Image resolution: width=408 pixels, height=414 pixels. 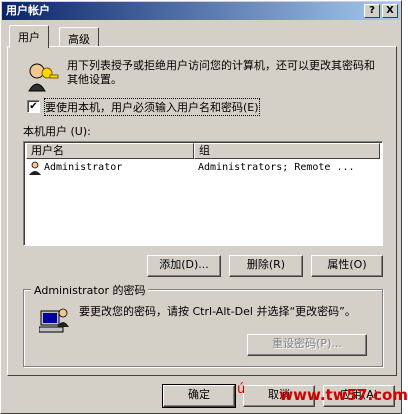 What do you see at coordinates (152, 107) in the screenshot?
I see `require-password-label: 要使用本机，用户必须输入用户名和密码(E)` at bounding box center [152, 107].